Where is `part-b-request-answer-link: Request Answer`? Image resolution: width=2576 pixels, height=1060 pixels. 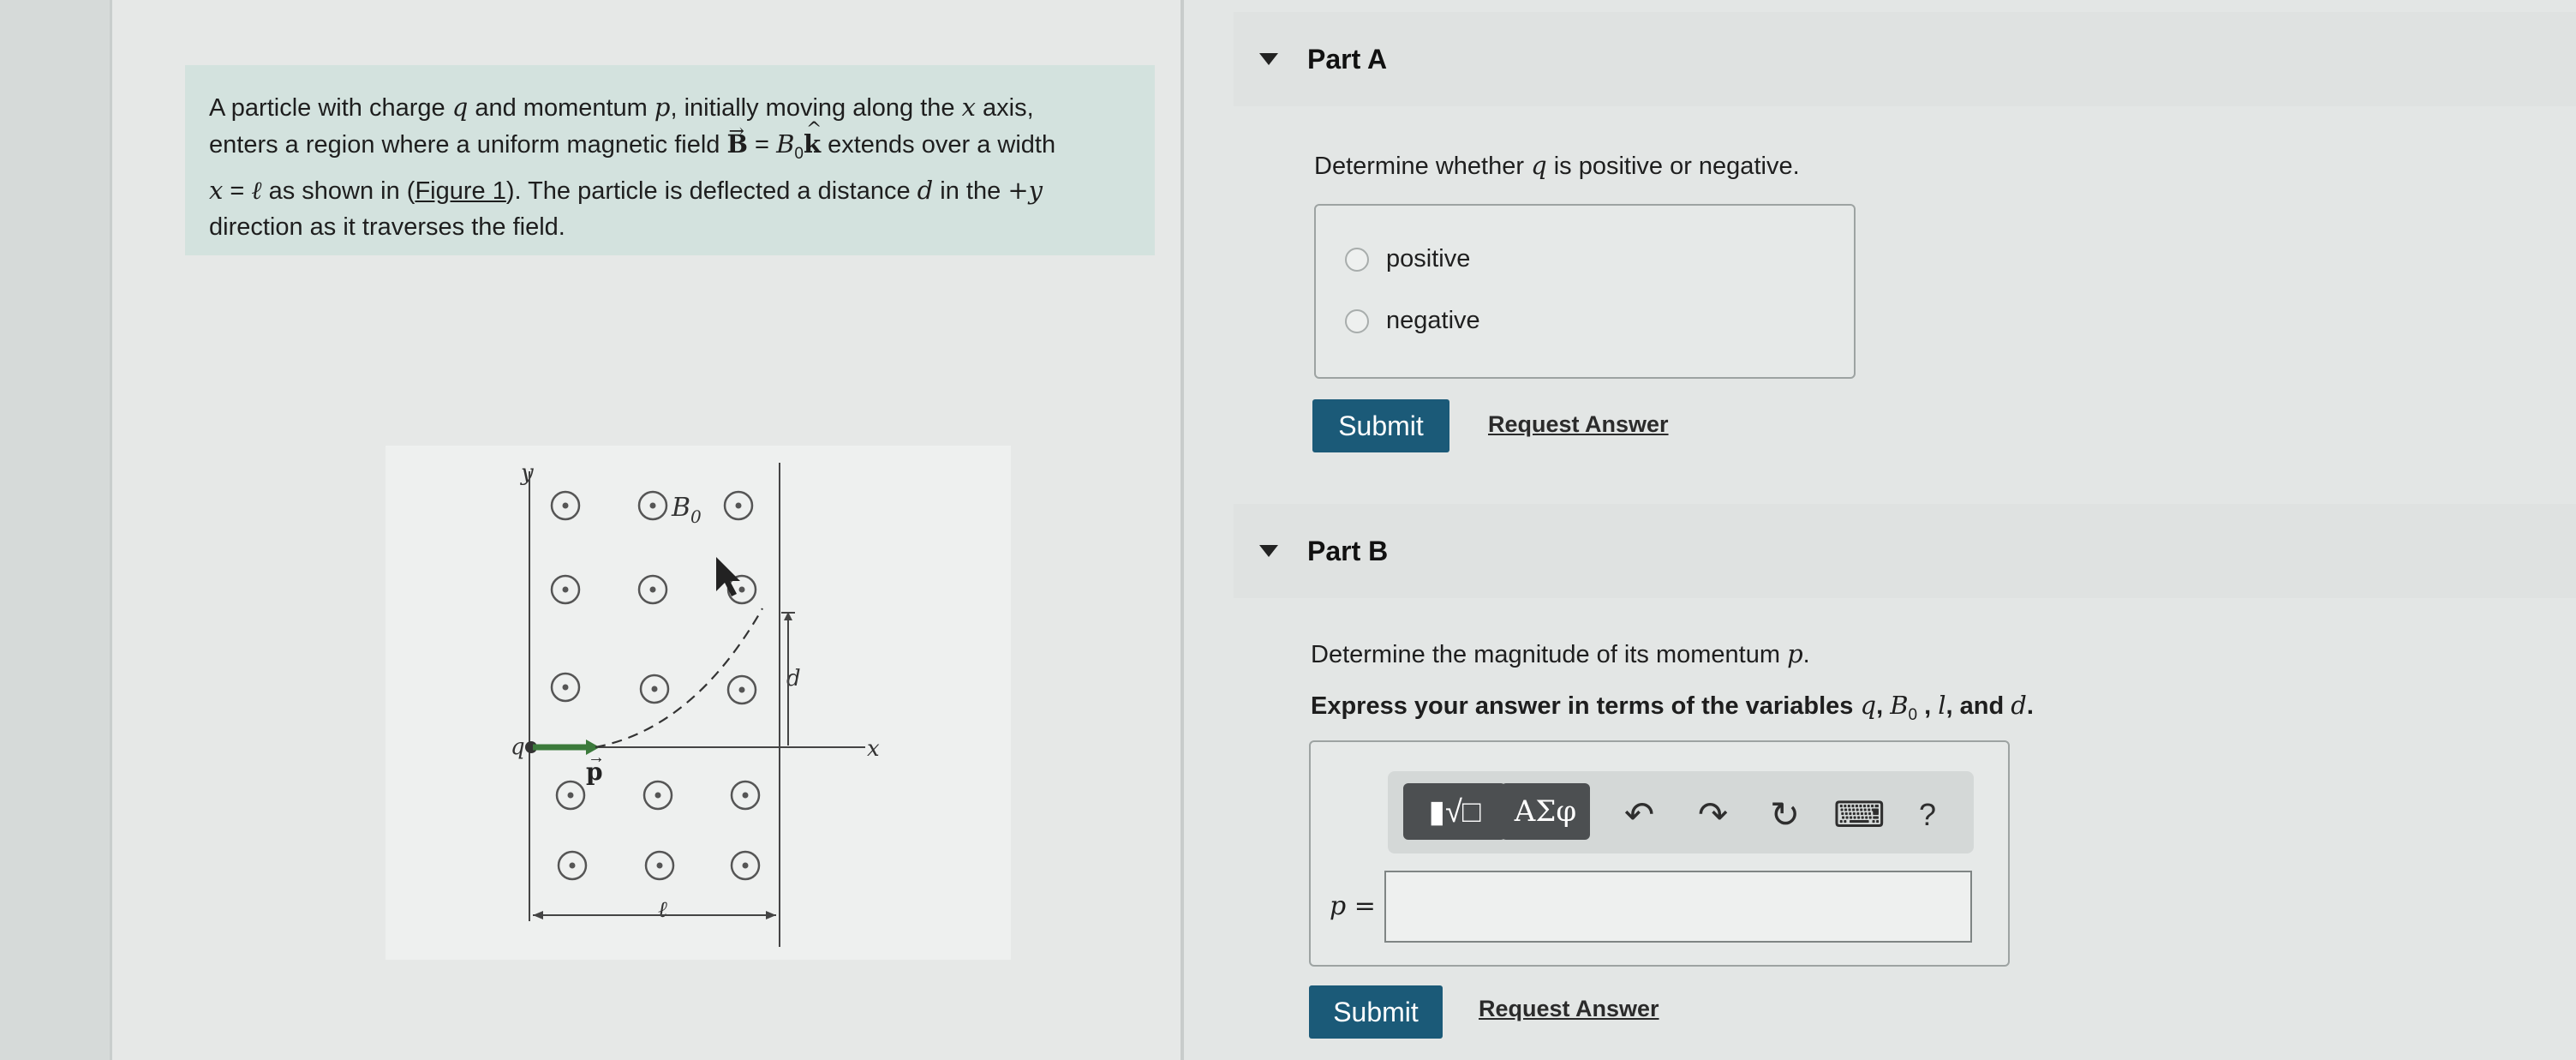 part-b-request-answer-link: Request Answer is located at coordinates (1569, 1009).